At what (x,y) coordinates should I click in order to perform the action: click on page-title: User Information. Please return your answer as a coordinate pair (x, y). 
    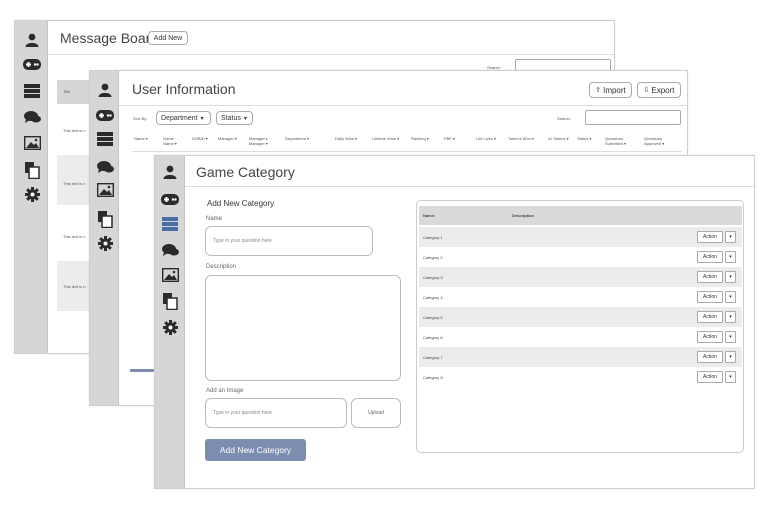
    Looking at the image, I should click on (184, 89).